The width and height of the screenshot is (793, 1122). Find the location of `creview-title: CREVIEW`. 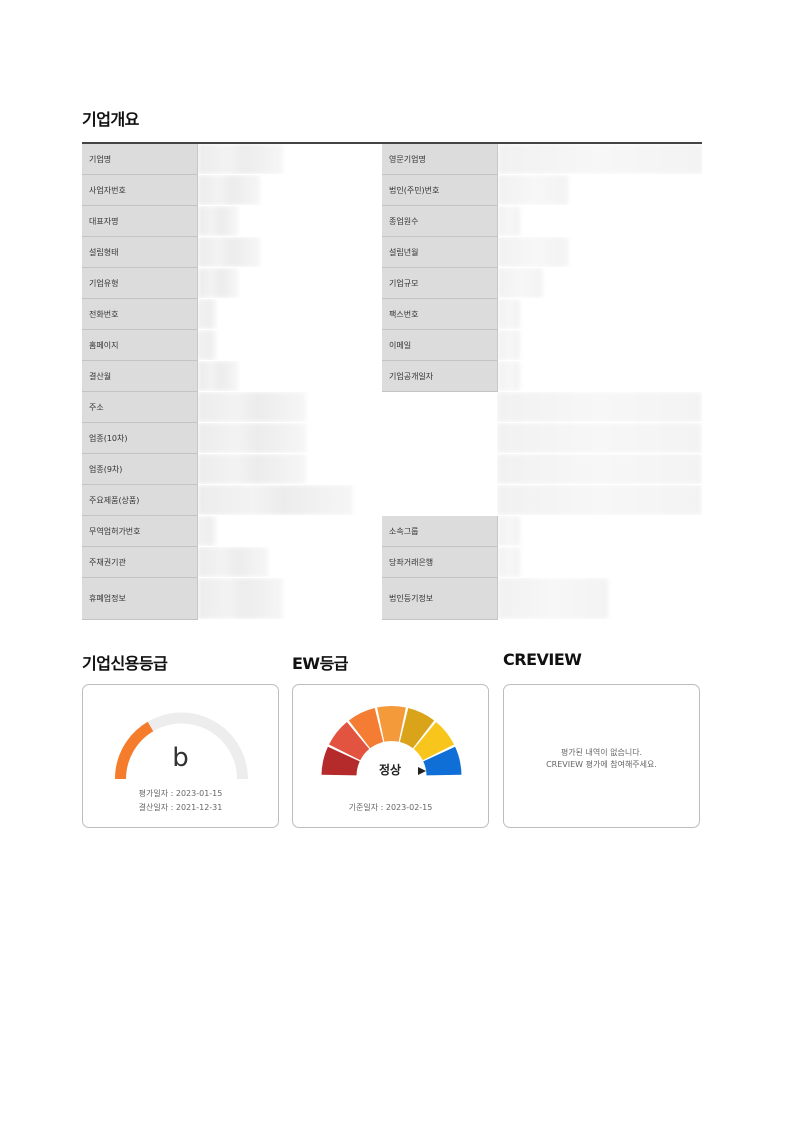

creview-title: CREVIEW is located at coordinates (542, 659).